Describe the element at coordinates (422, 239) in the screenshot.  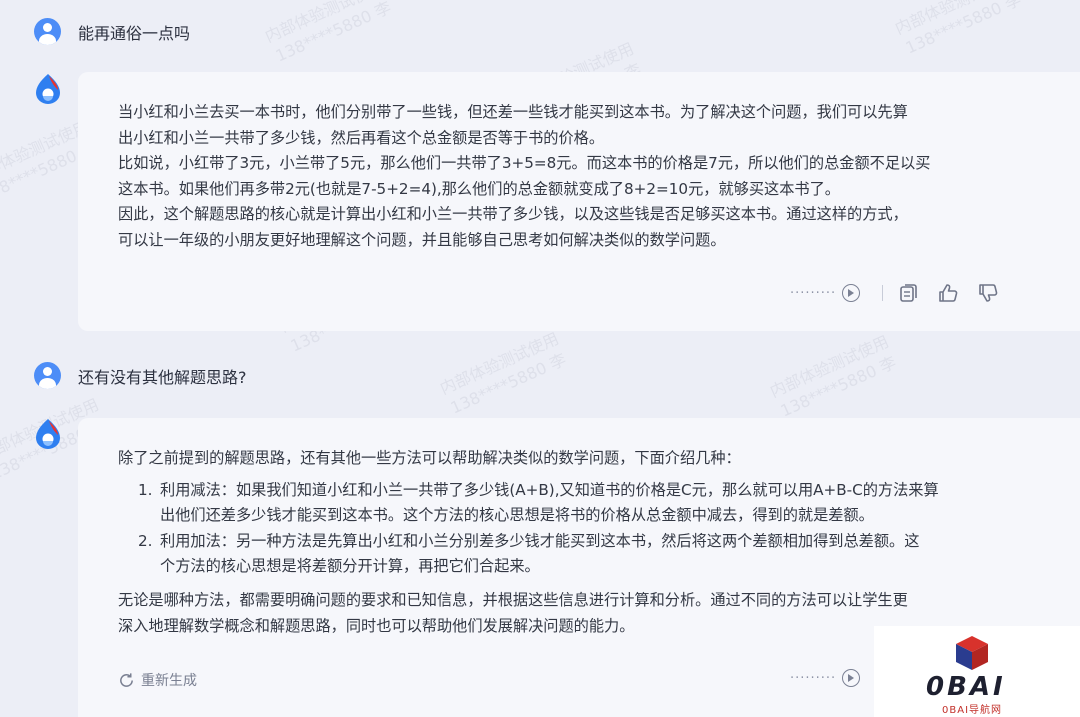
I see `answer-line: 可以让一年级的小朋友更好地理解这个问题，并且能够自己思考如何解决类似的数学问题。` at that location.